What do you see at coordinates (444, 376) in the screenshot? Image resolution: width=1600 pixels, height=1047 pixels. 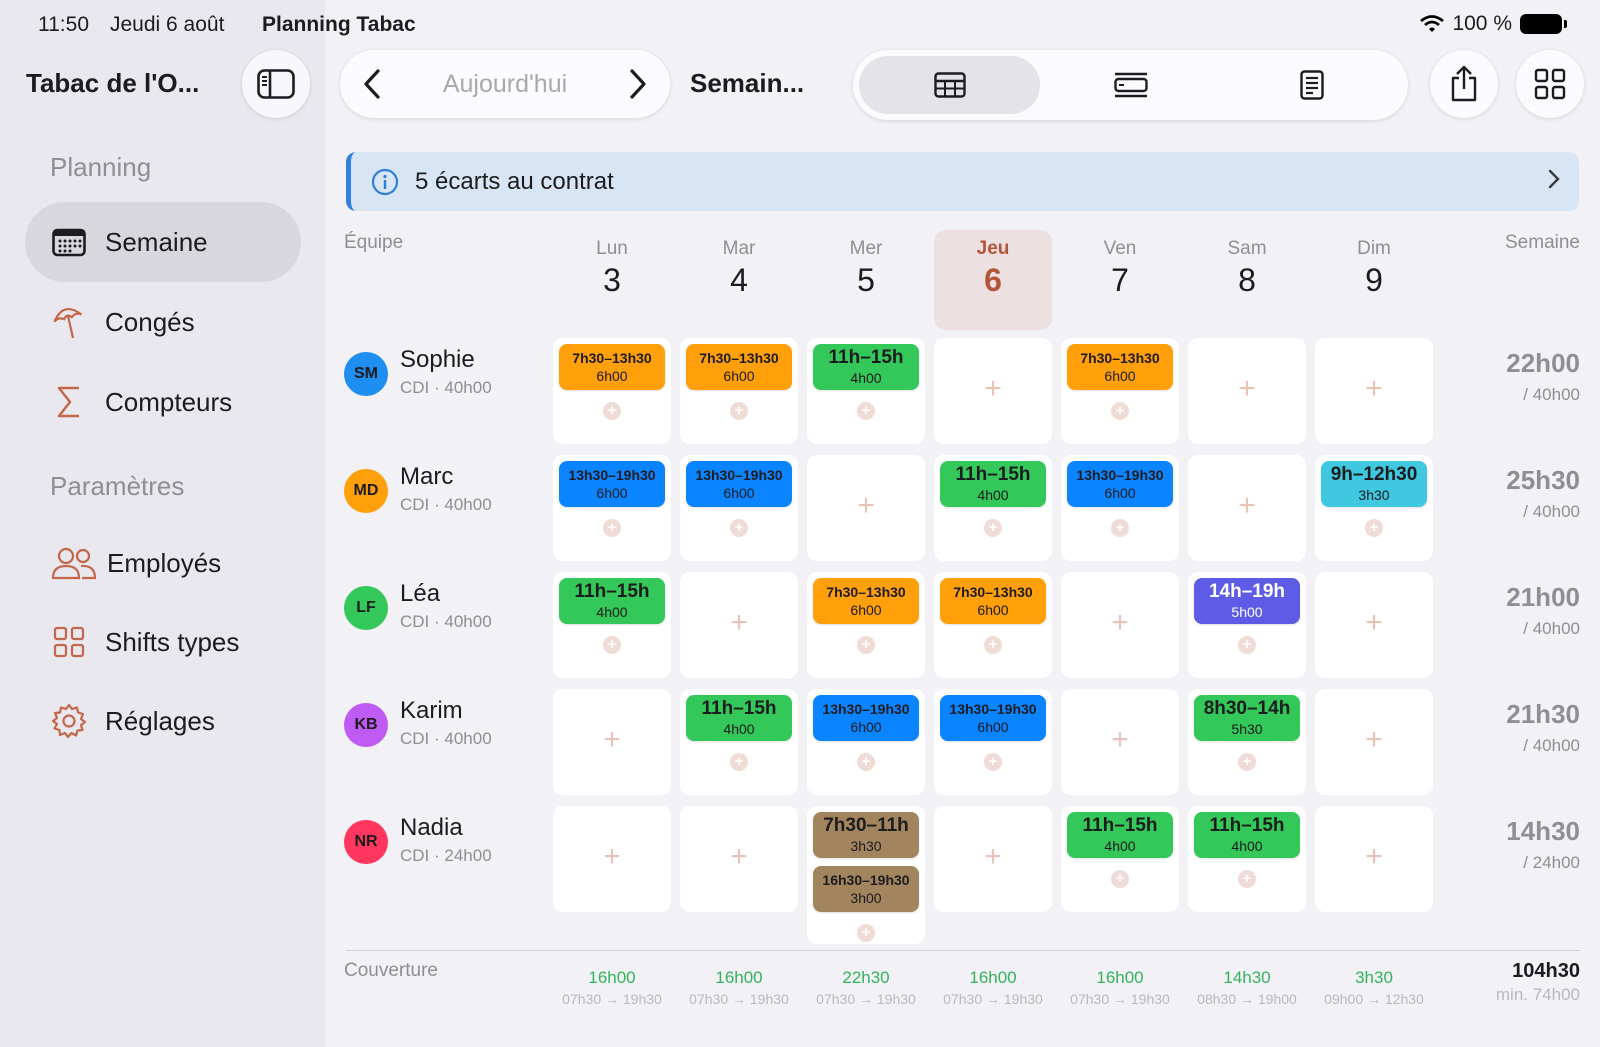 I see `employee-sophie: SM Sophie CDI · 40h00` at bounding box center [444, 376].